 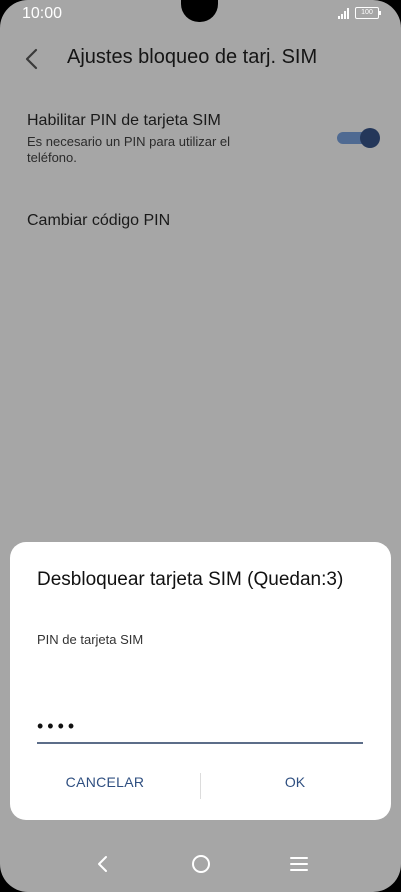 I want to click on camera-notch, so click(x=199, y=11).